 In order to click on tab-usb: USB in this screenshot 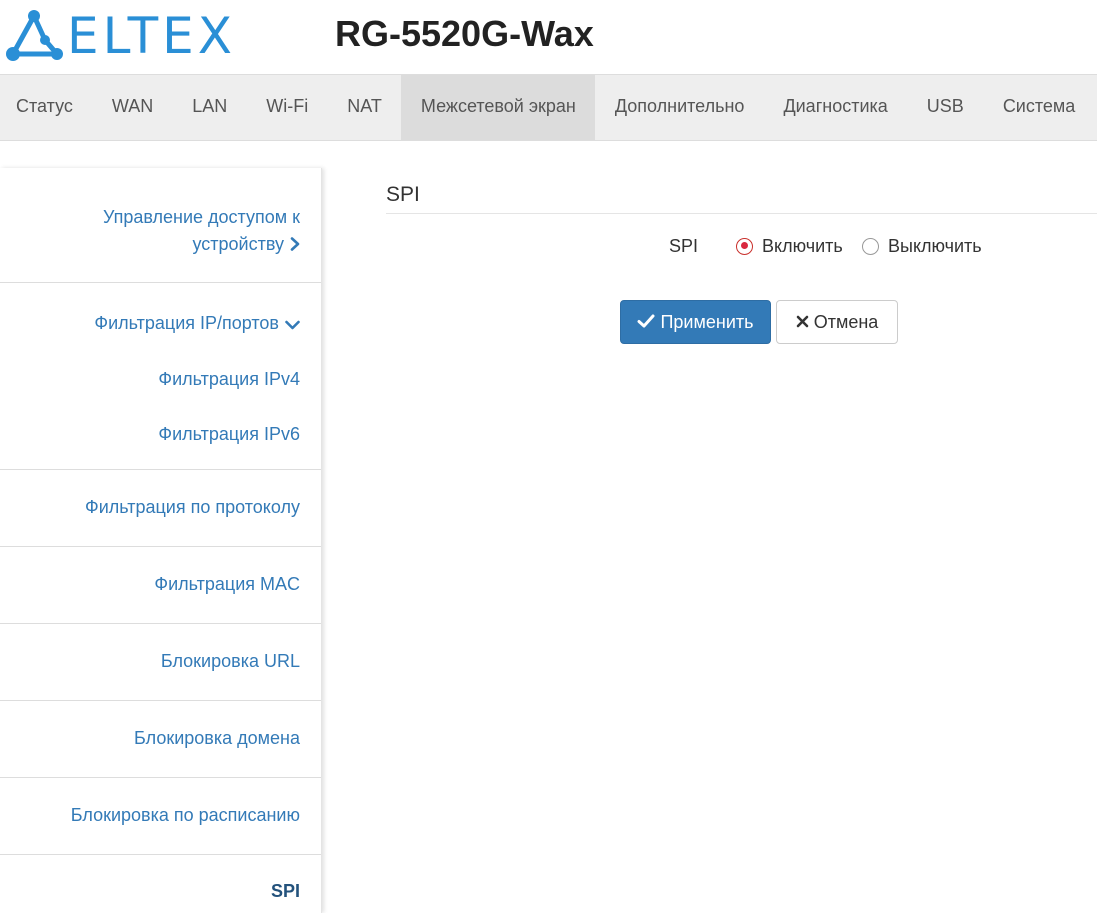, I will do `click(945, 107)`.